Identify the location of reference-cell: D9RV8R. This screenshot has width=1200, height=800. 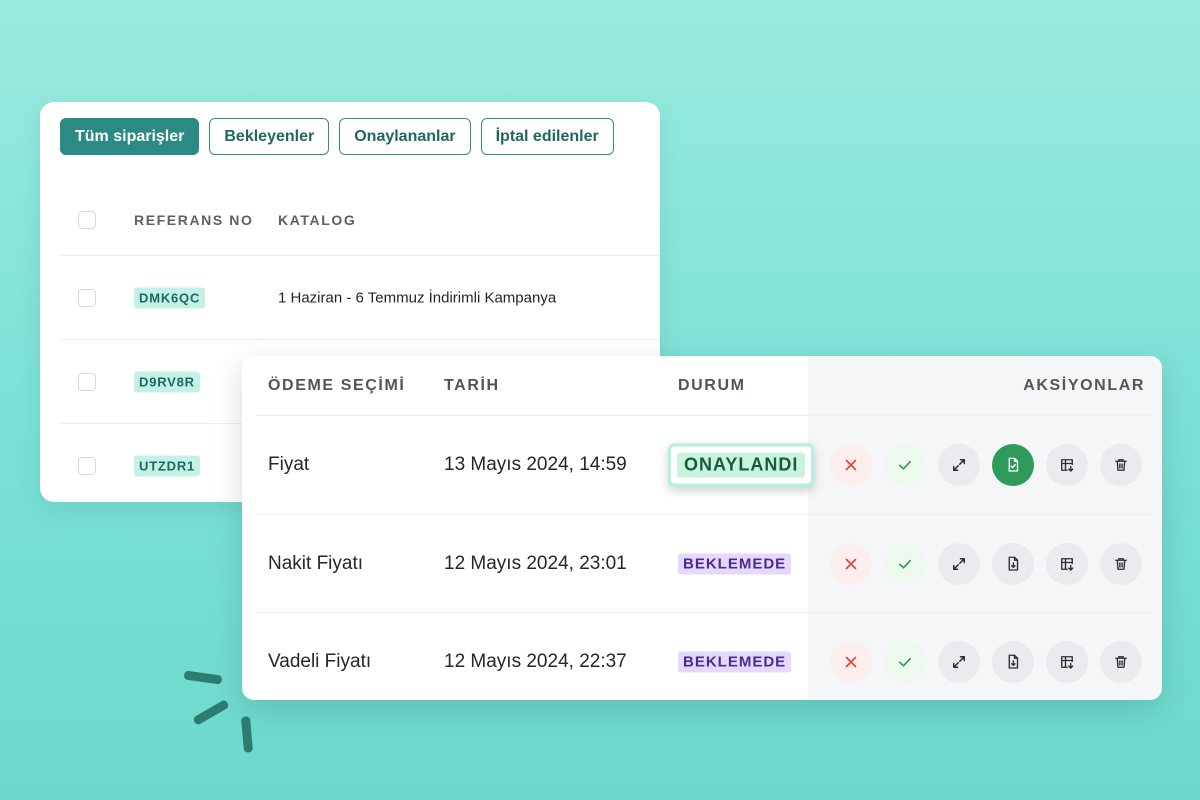
(167, 381).